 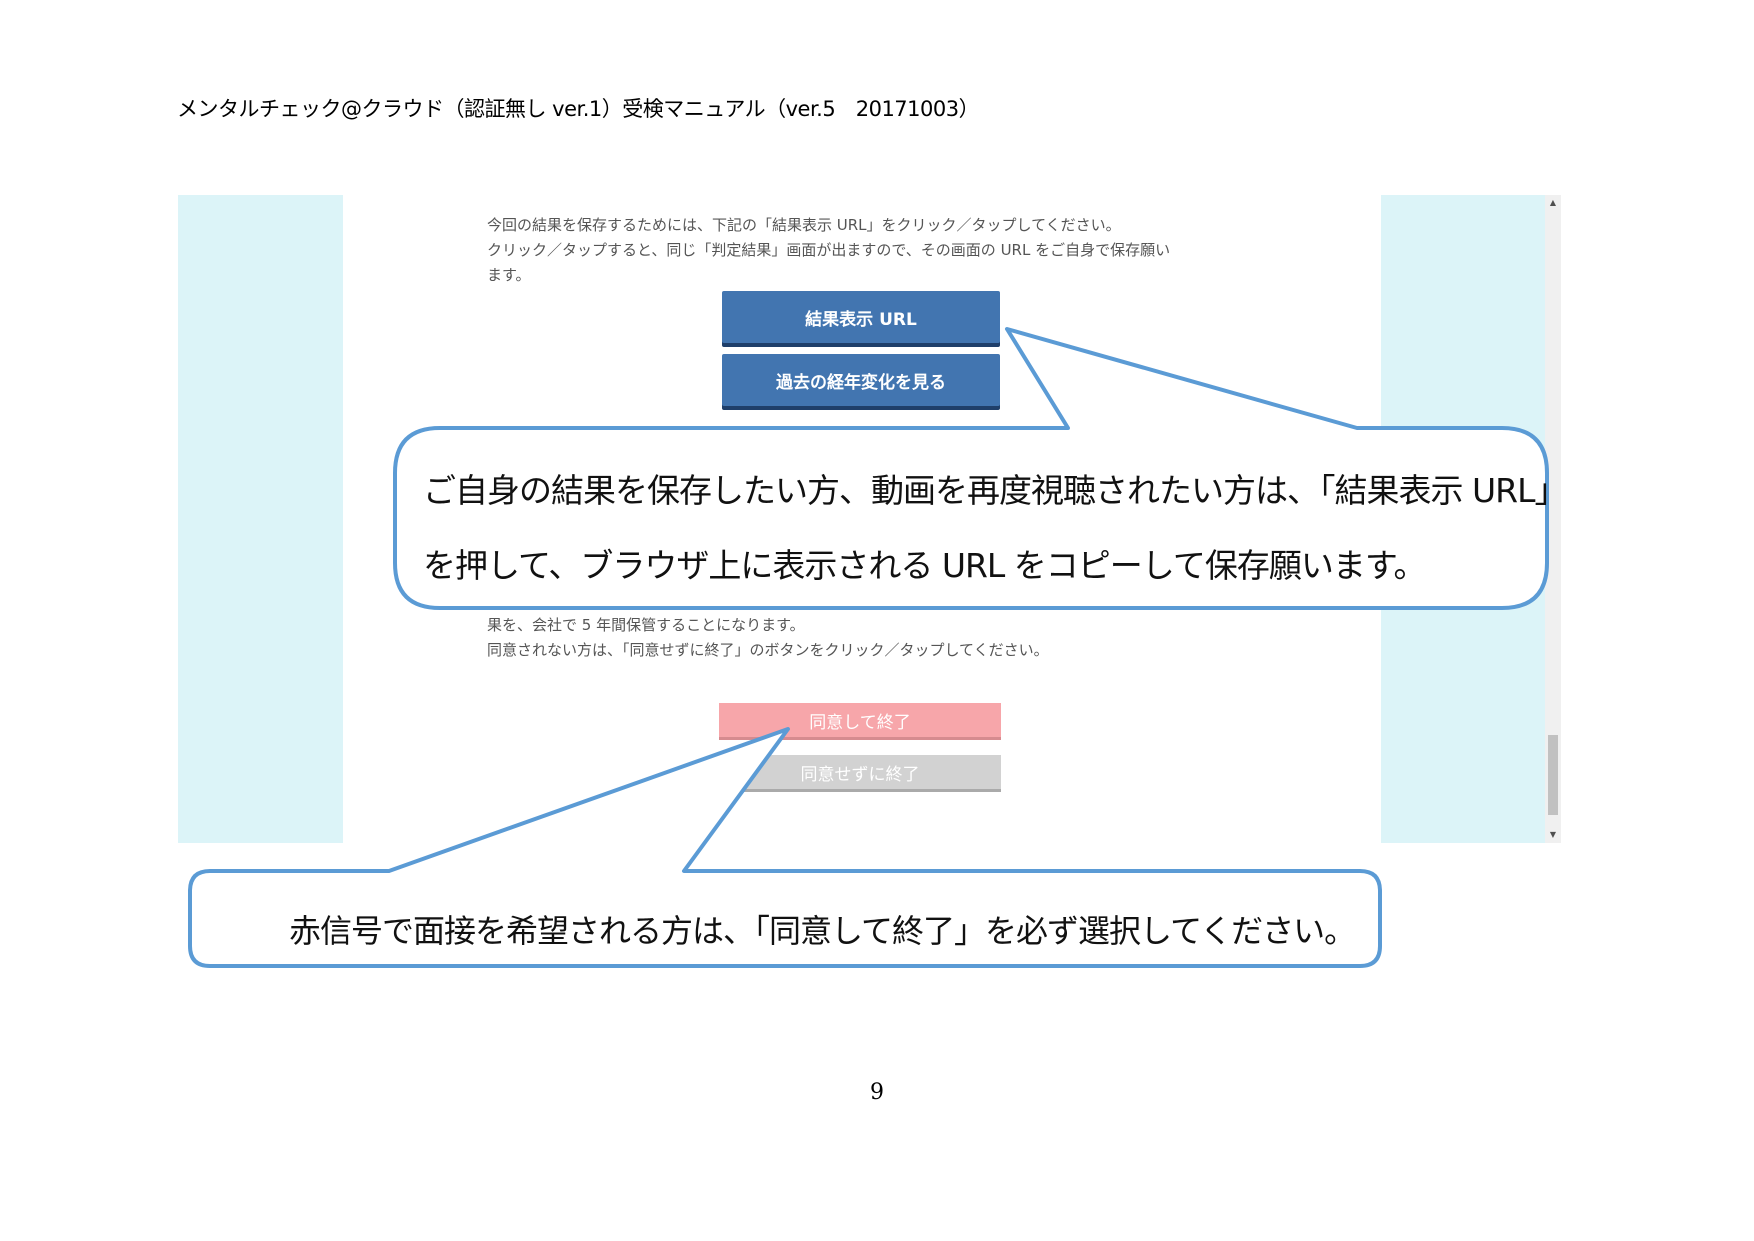 I want to click on save-url-callout-line: ご自身の結果を保存したい方、動画を再度視聴されたい方は、「結果表示 URL」, so click(x=995, y=490).